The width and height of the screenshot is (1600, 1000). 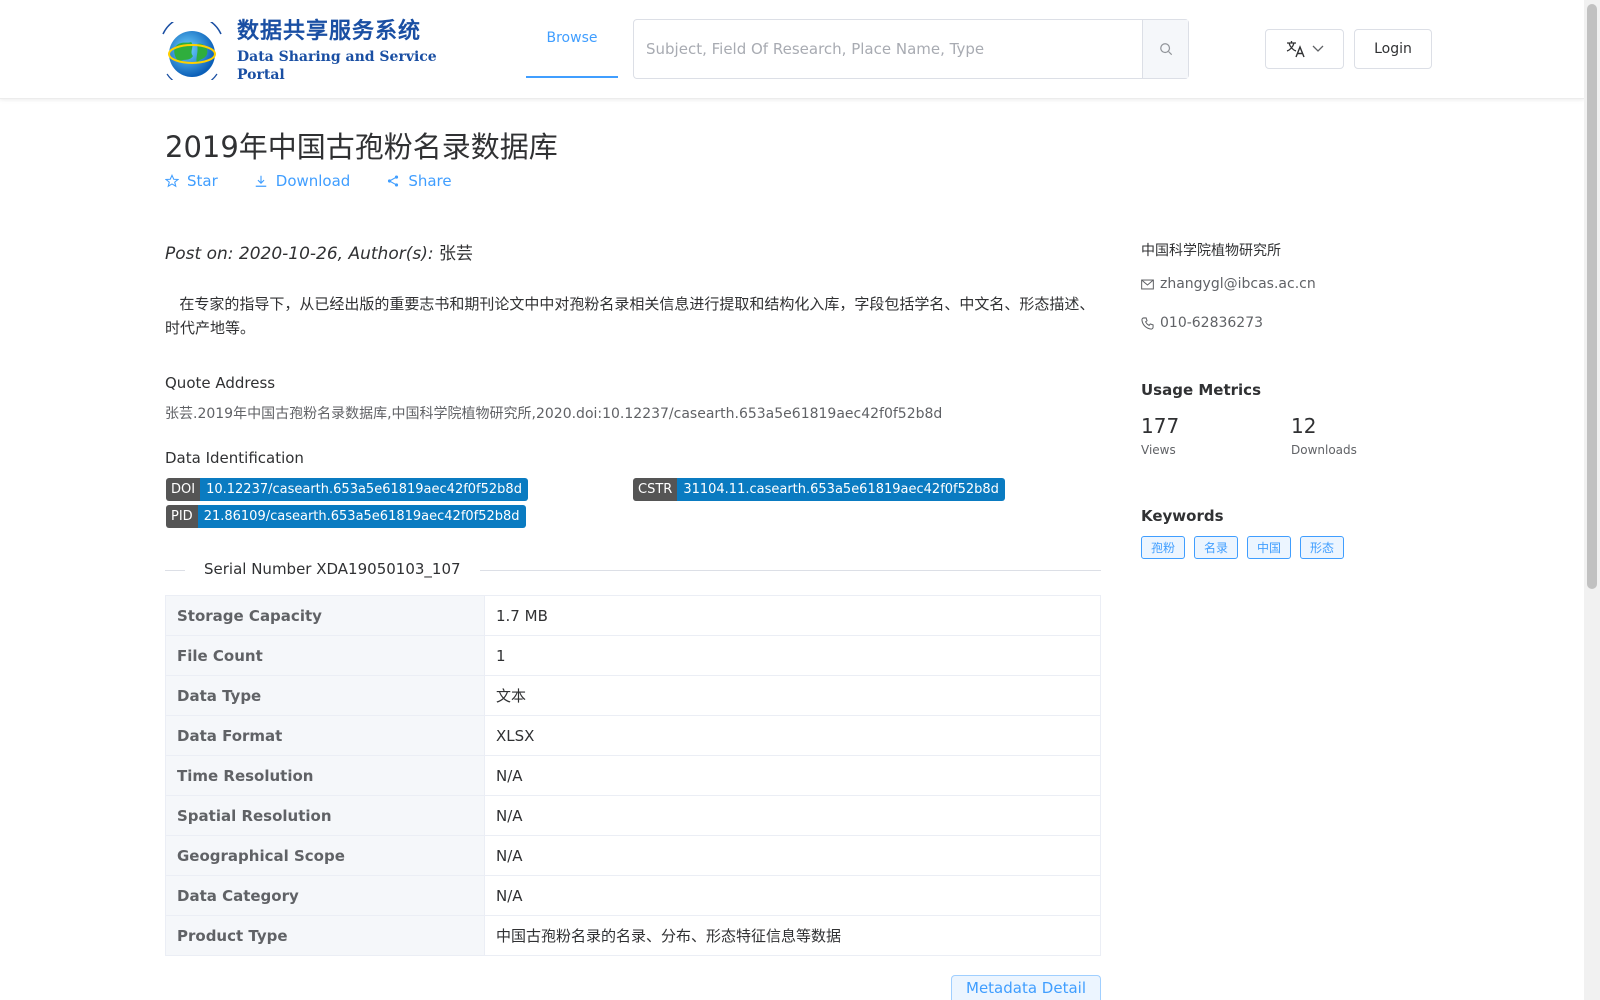 I want to click on post-author: 张芸, so click(x=455, y=254).